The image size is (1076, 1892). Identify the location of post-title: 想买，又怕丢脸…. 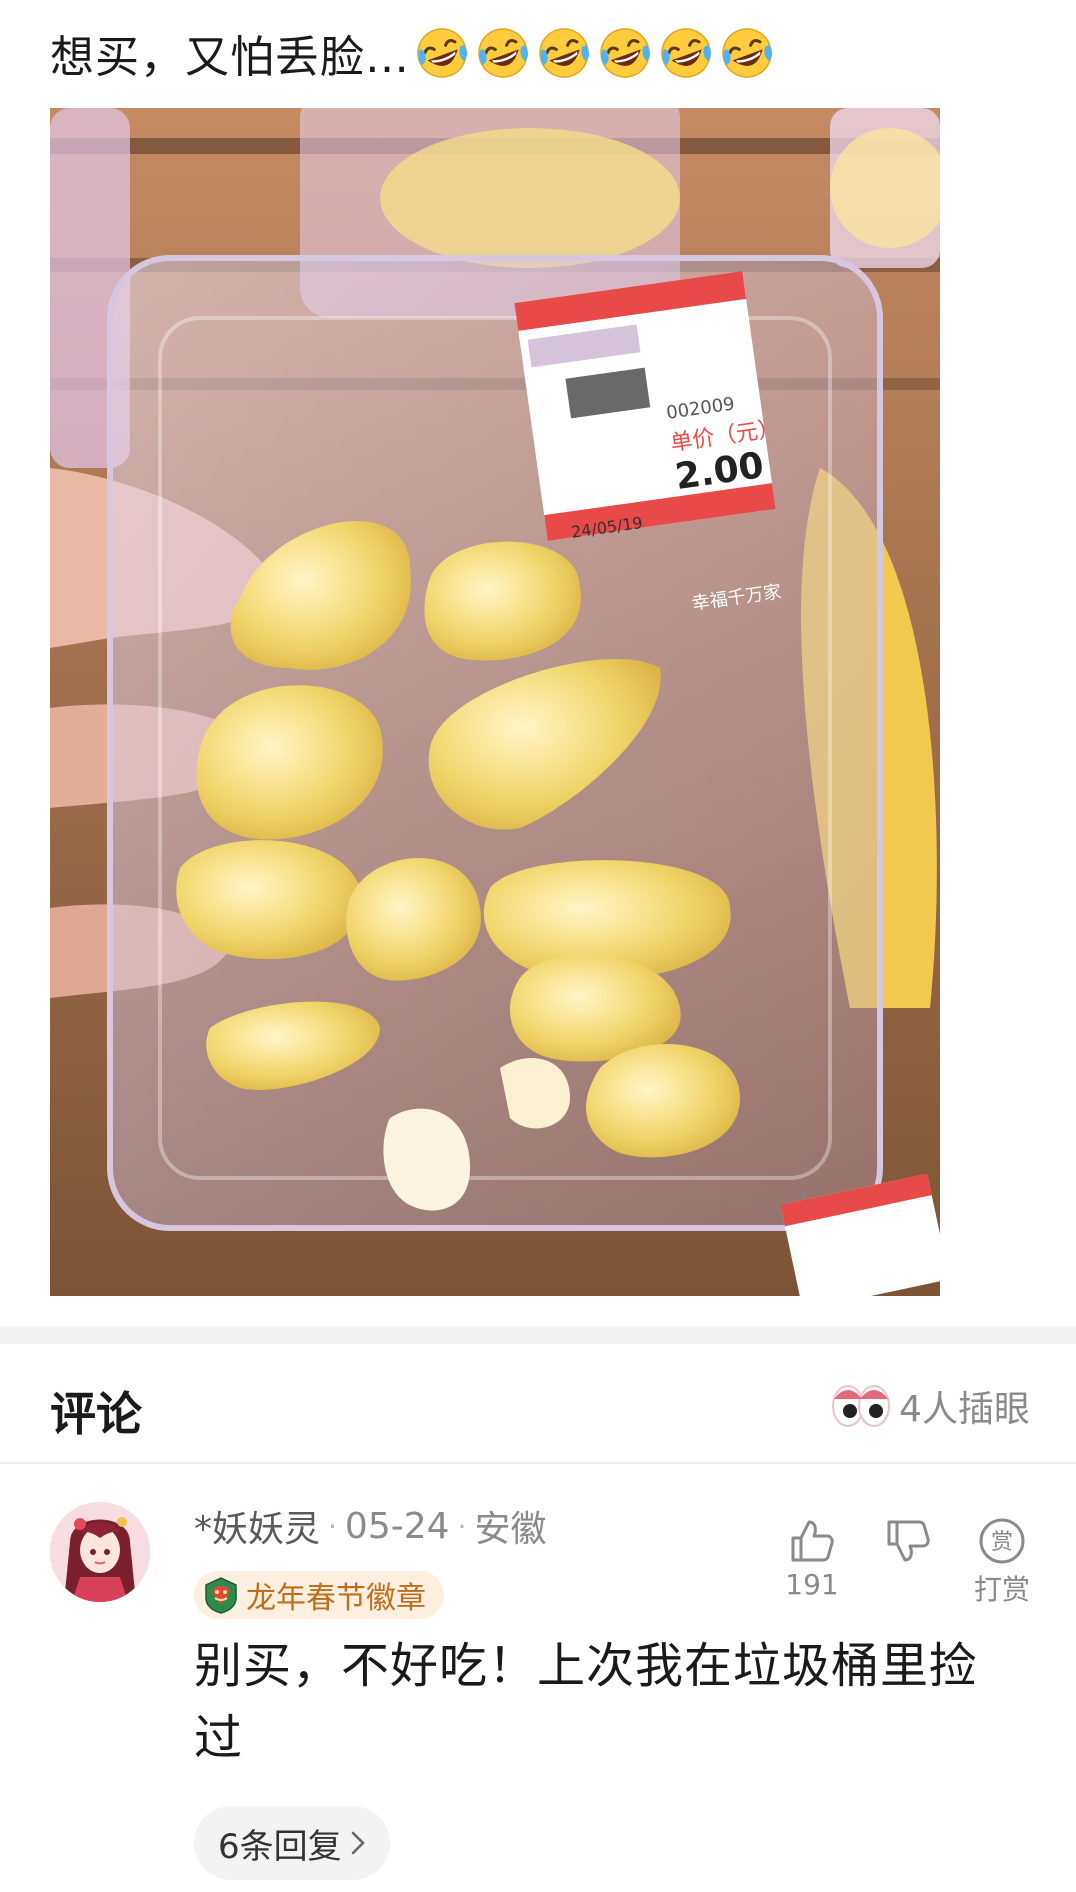
(415, 53).